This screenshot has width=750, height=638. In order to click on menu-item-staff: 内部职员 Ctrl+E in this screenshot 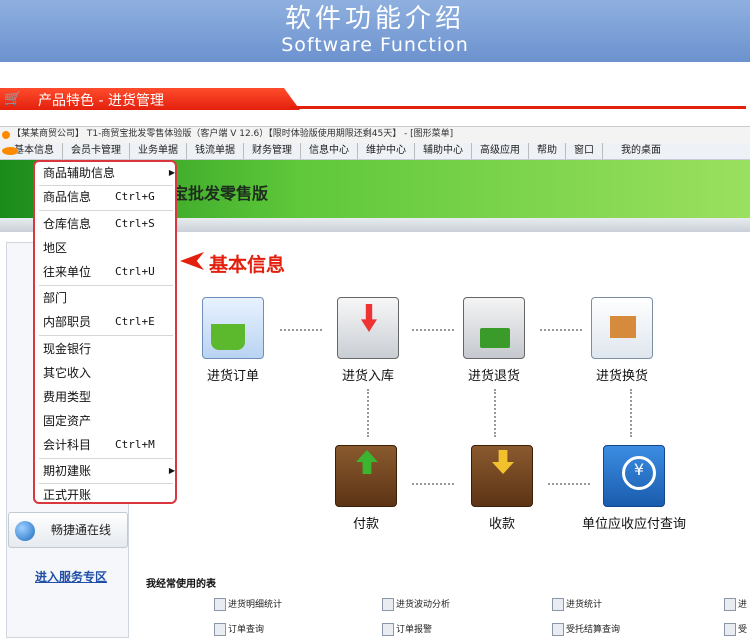, I will do `click(108, 322)`.